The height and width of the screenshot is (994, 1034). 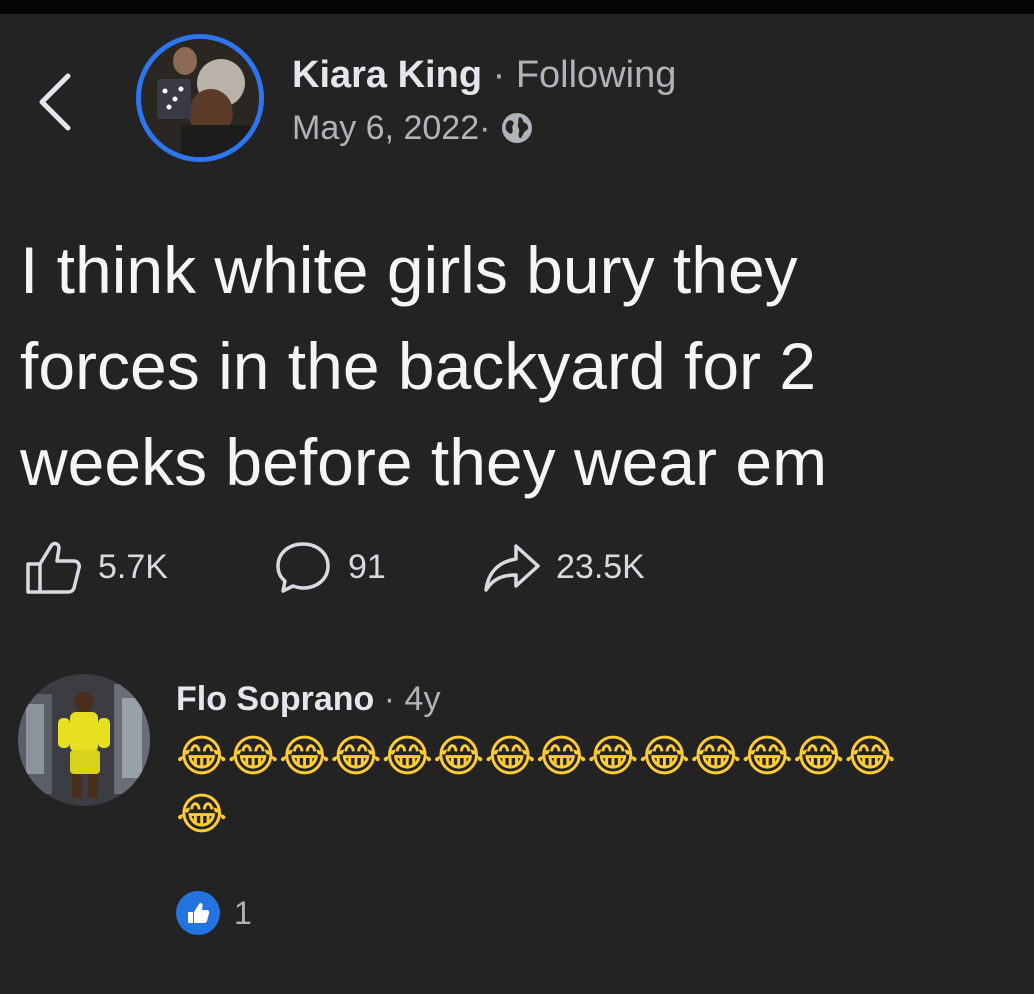 I want to click on reaction-count: 1, so click(x=243, y=912).